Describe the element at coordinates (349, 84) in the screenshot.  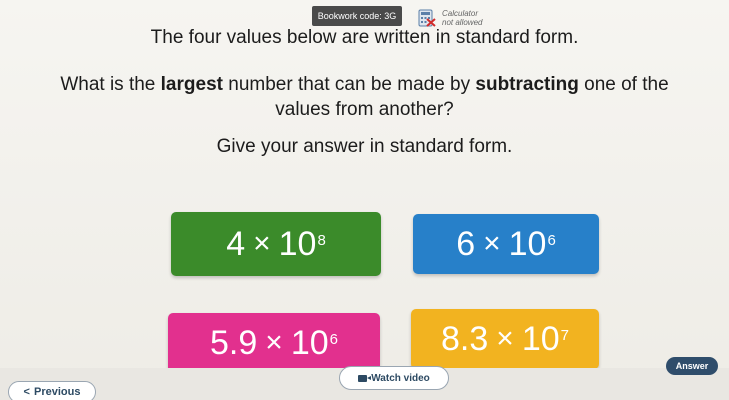
I see `question-line-2-middle: number that can be made by` at that location.